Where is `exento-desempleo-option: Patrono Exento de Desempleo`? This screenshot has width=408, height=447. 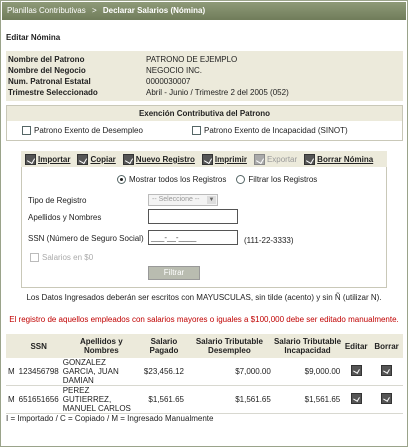 exento-desempleo-option: Patrono Exento de Desempleo is located at coordinates (82, 130).